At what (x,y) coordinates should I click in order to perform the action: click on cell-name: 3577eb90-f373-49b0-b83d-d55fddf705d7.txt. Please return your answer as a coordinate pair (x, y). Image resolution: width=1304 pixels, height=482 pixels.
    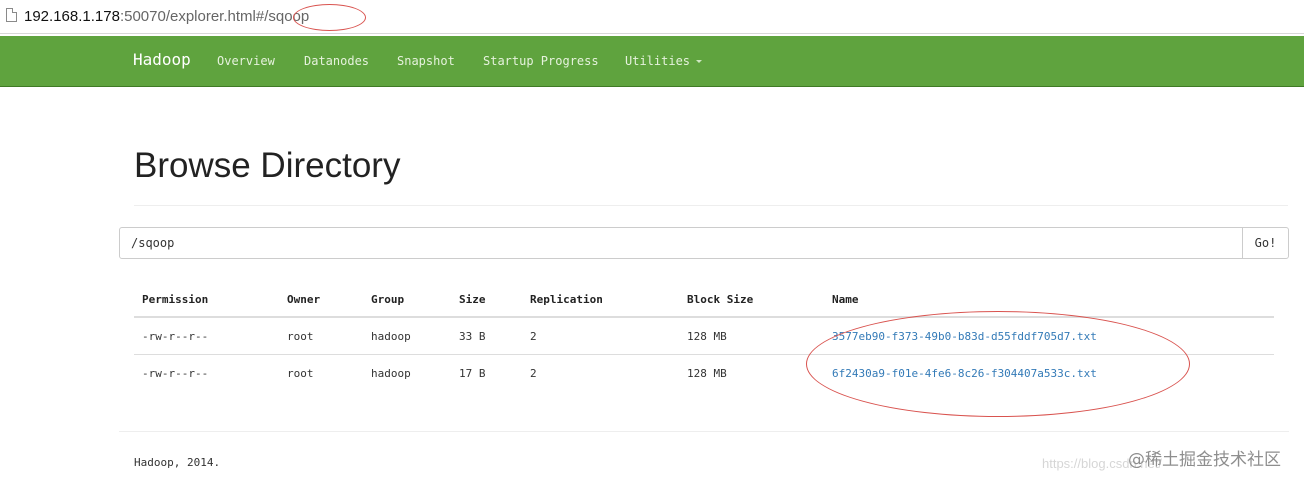
    Looking at the image, I should click on (1049, 336).